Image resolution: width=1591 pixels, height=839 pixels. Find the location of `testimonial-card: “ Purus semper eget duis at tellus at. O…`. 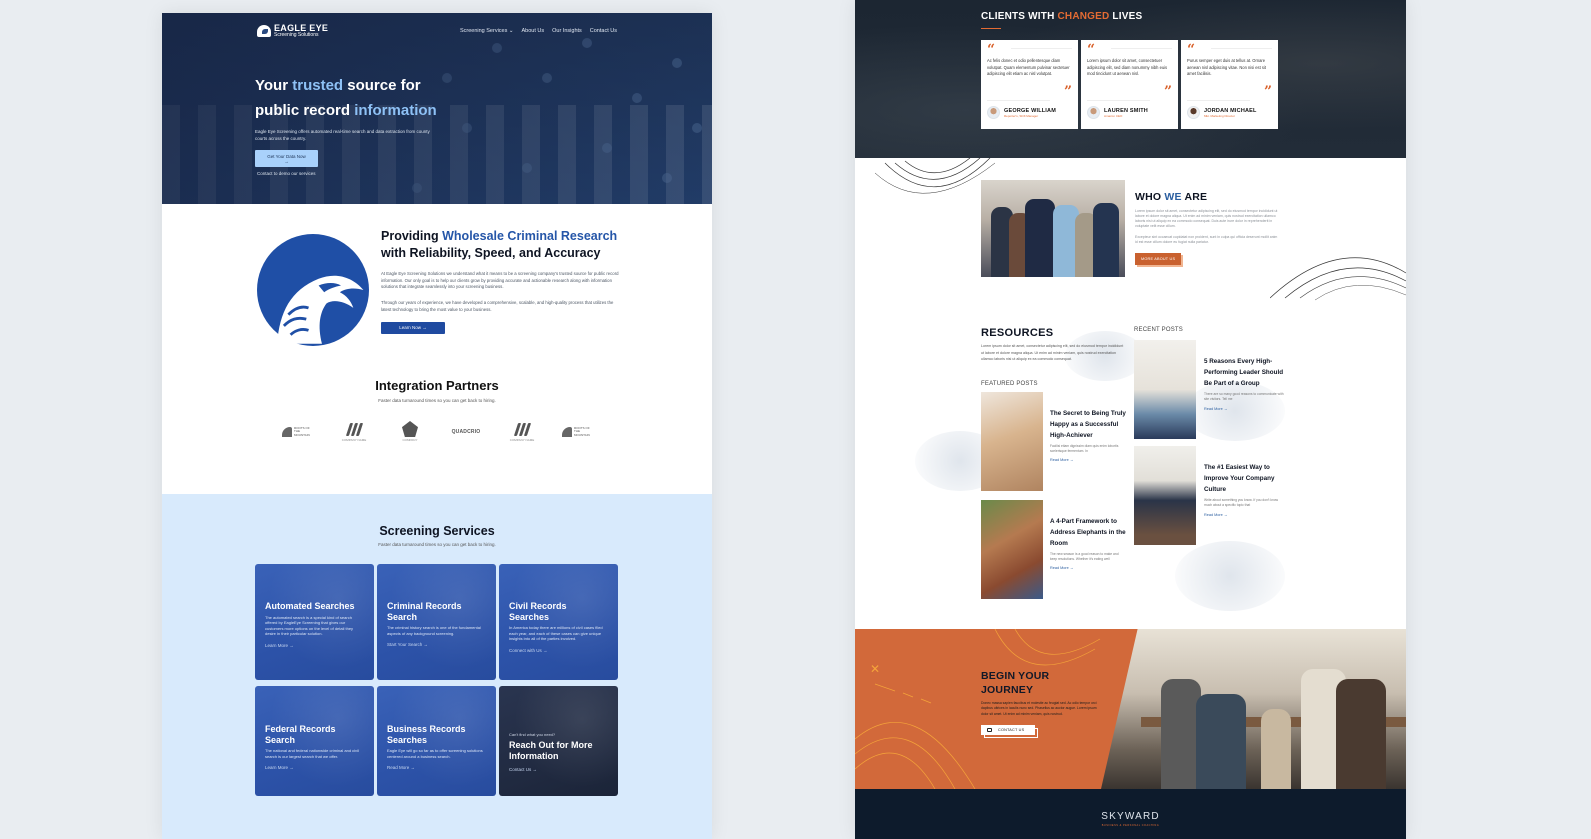

testimonial-card: “ Purus semper eget duis at tellus at. O… is located at coordinates (1229, 84).